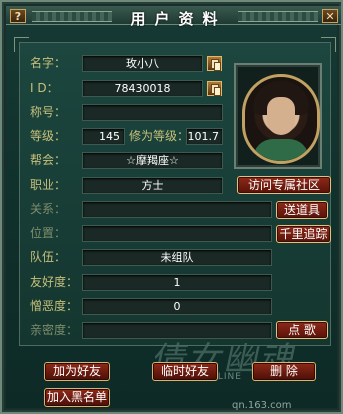 The image size is (343, 414). I want to click on avatar-collar, so click(281, 150).